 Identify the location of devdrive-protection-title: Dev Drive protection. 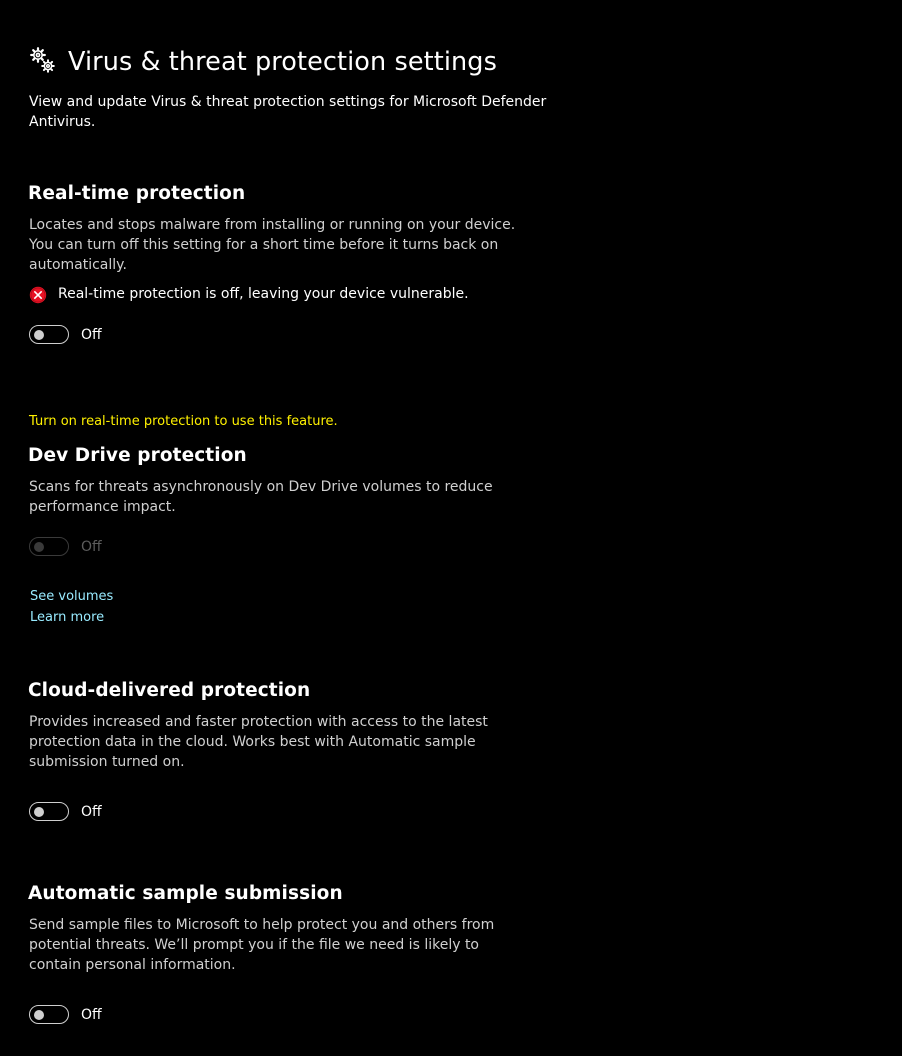
(137, 455).